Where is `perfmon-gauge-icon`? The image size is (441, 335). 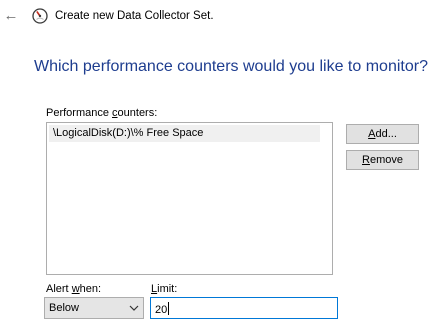
perfmon-gauge-icon is located at coordinates (40, 16).